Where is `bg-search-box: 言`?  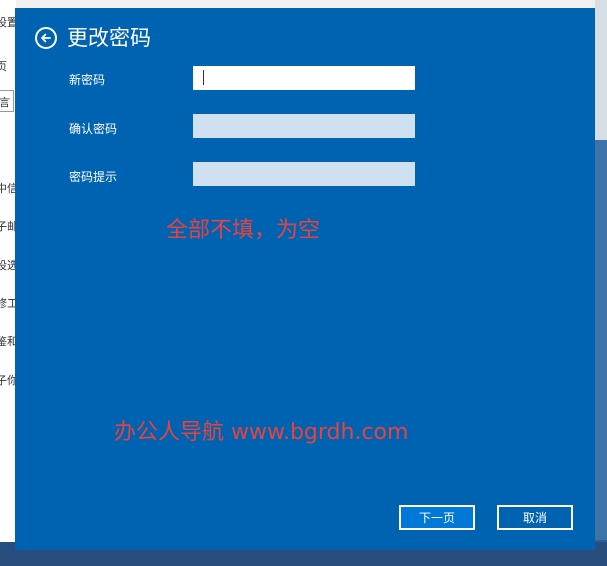
bg-search-box: 言 is located at coordinates (7, 101).